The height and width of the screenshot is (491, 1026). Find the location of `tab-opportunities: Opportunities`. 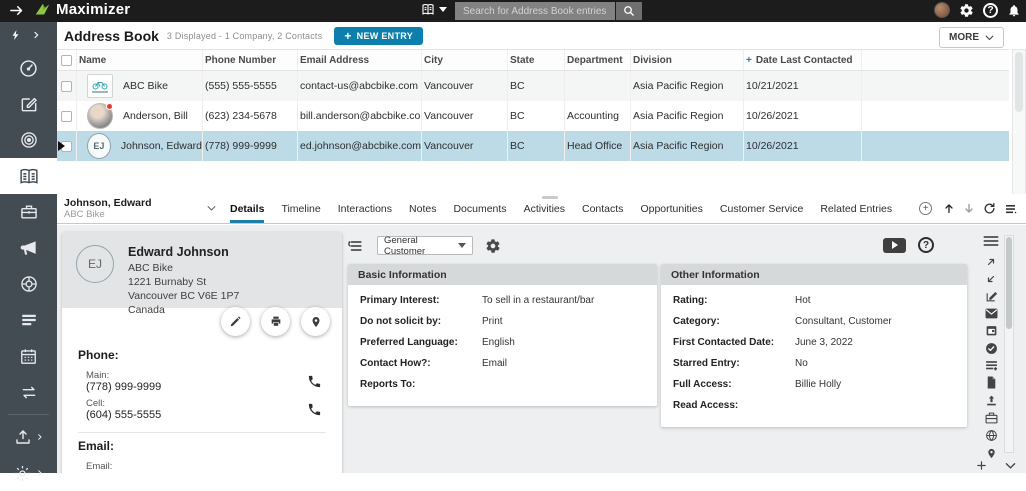

tab-opportunities: Opportunities is located at coordinates (671, 208).